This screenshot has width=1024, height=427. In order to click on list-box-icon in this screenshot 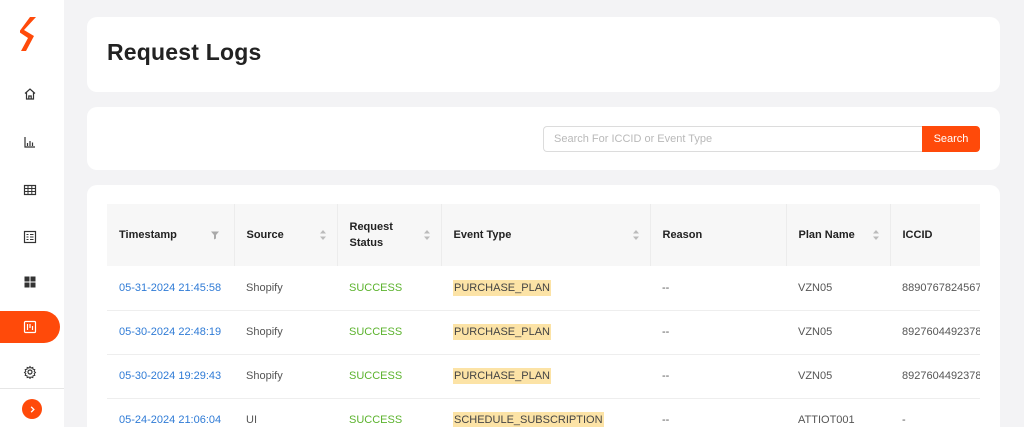, I will do `click(30, 237)`.